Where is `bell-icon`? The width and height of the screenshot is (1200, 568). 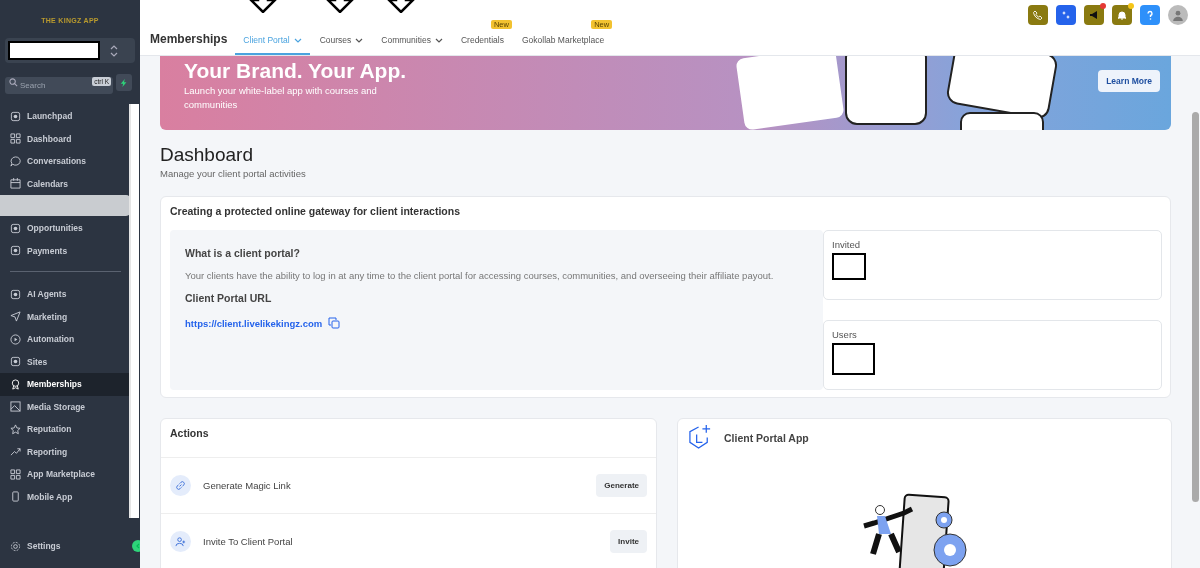
bell-icon is located at coordinates (1122, 15).